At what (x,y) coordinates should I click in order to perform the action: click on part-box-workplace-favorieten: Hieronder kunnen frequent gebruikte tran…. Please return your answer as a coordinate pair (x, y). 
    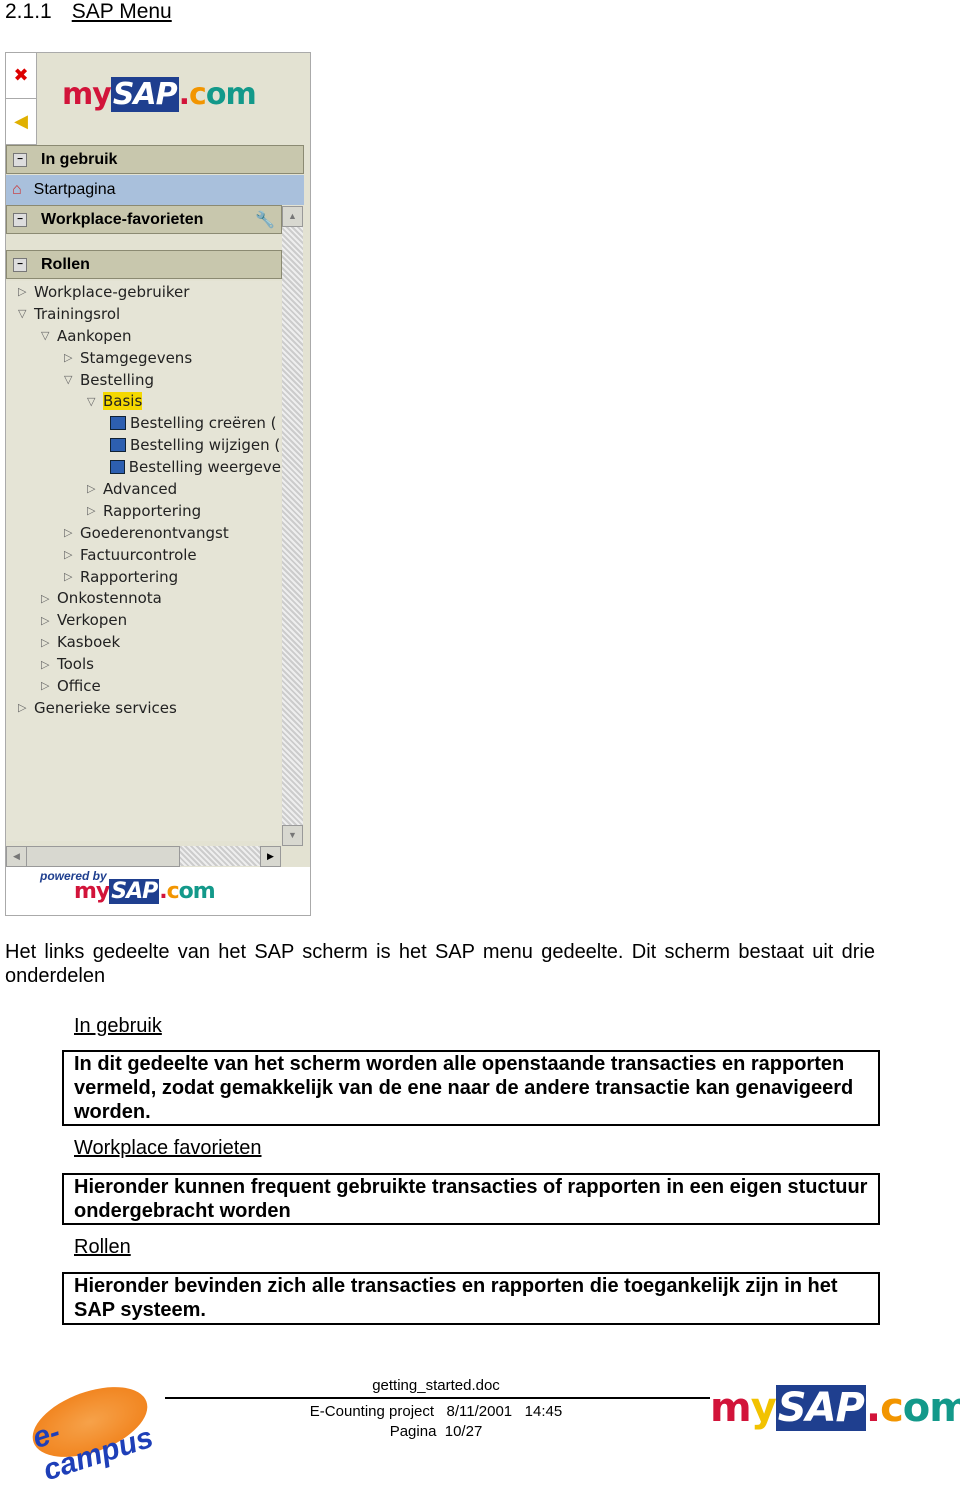
    Looking at the image, I should click on (471, 1199).